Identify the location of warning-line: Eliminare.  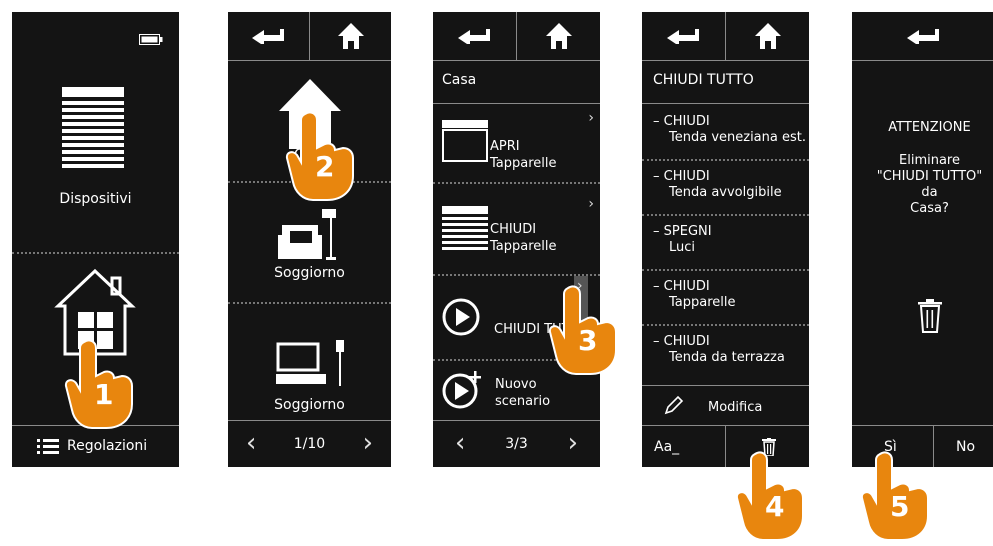
(929, 160).